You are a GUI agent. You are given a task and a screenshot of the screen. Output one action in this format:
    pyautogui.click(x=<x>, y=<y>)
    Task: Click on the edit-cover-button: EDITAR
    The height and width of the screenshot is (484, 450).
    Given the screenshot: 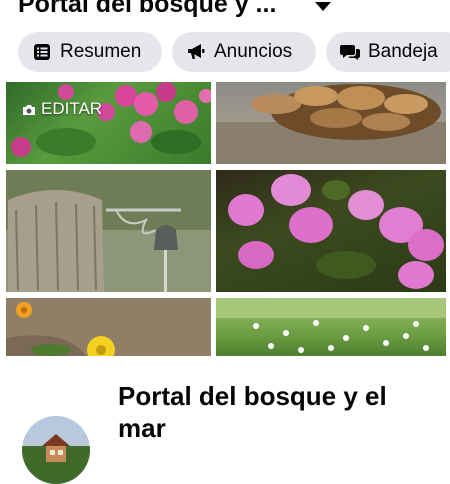 What is the action you would take?
    pyautogui.click(x=62, y=109)
    